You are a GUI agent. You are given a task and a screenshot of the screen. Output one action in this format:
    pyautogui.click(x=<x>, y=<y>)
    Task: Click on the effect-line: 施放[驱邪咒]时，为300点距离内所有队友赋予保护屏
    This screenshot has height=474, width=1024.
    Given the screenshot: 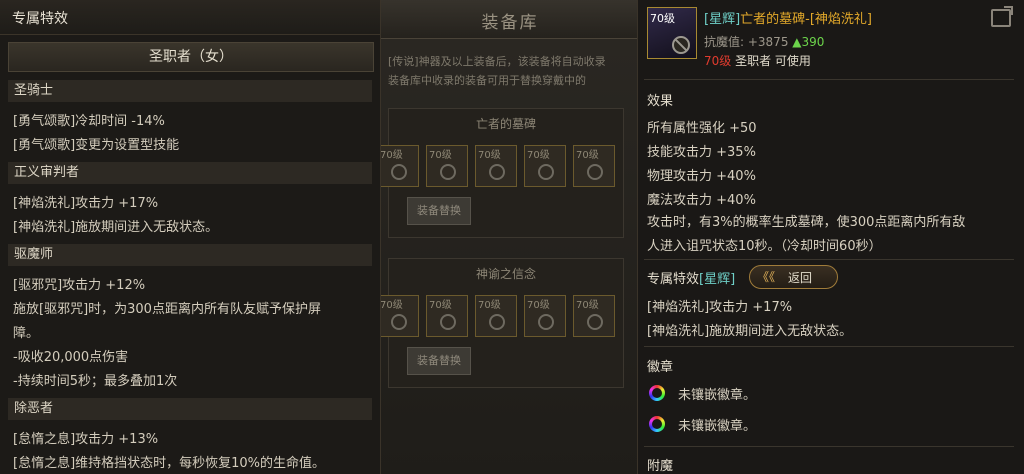 What is the action you would take?
    pyautogui.click(x=167, y=309)
    